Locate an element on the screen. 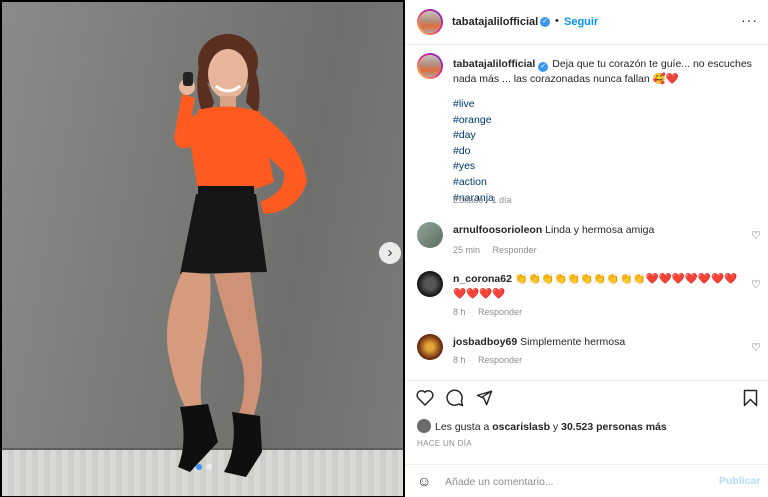 The image size is (768, 497). left-leg-shape is located at coordinates (188, 342).